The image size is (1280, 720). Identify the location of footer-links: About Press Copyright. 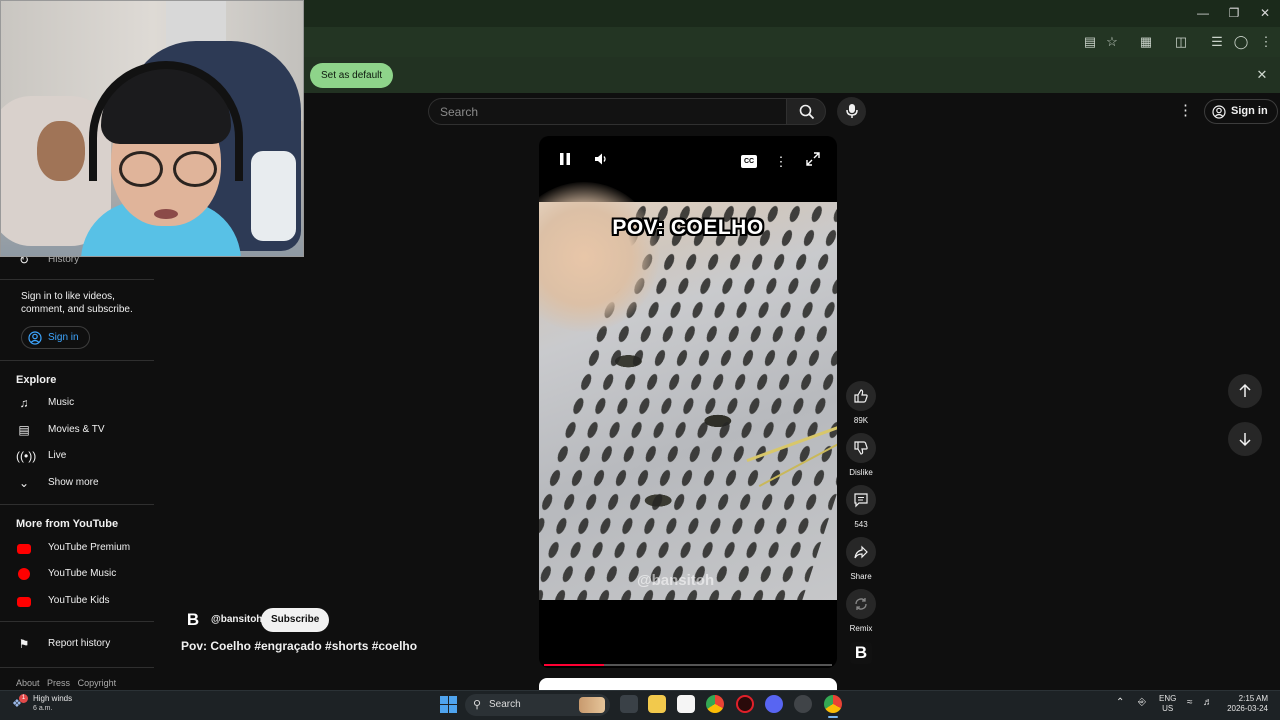
(68, 683).